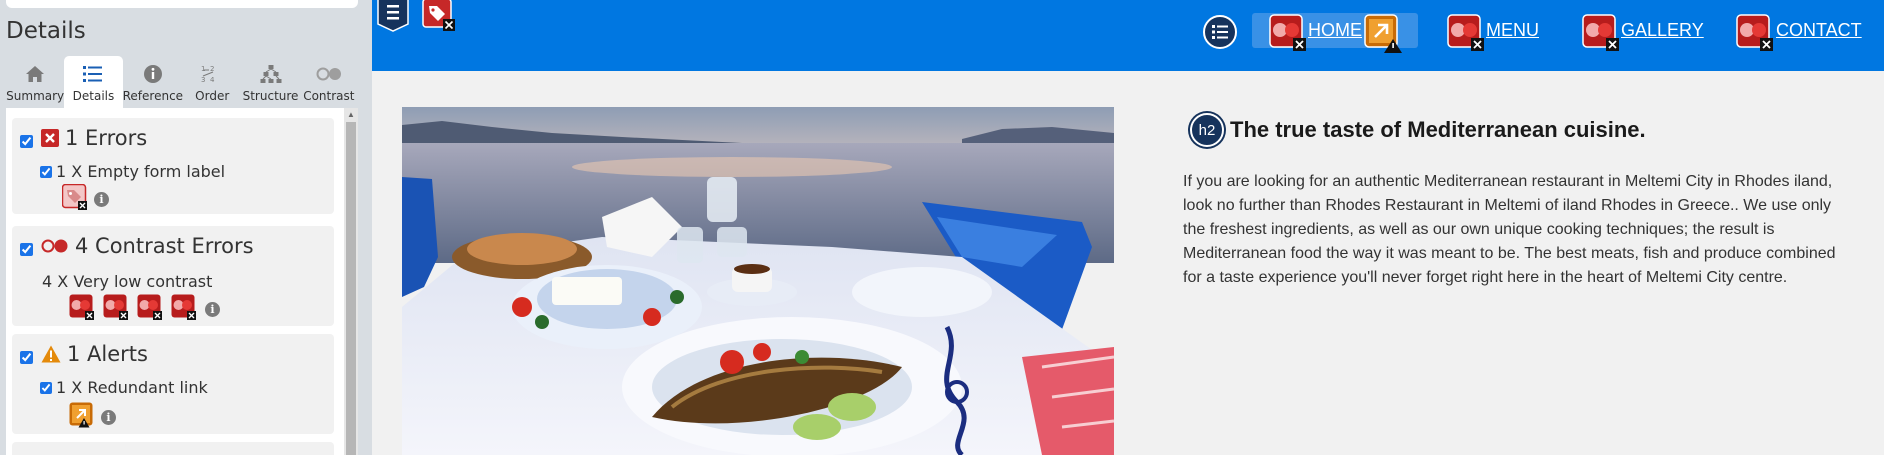  I want to click on panel-search-box, so click(182, 4).